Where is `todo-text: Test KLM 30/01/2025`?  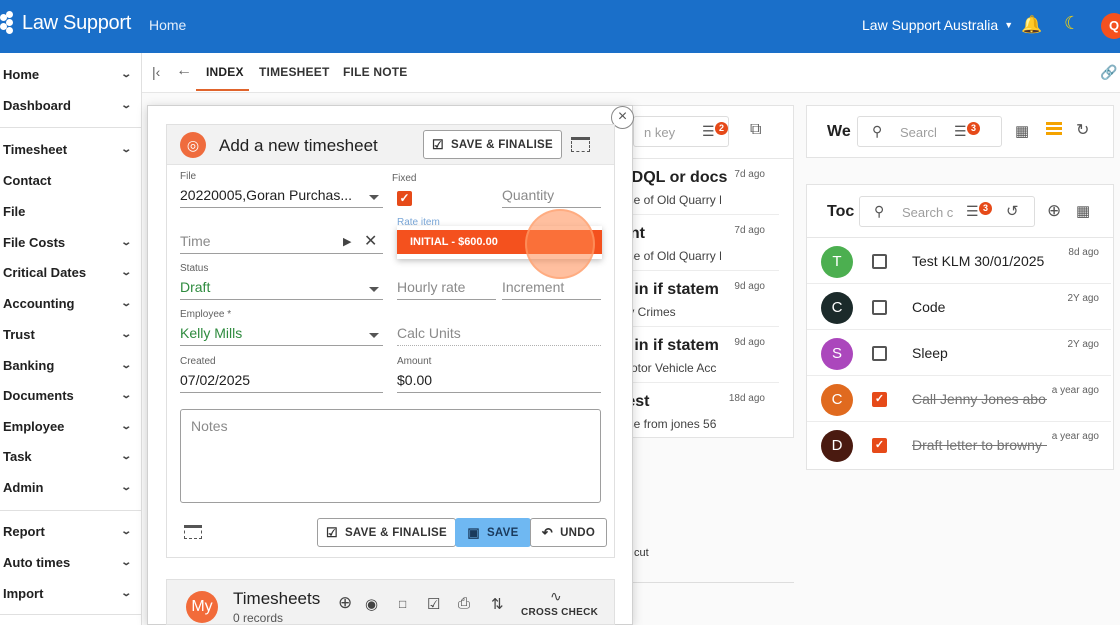
todo-text: Test KLM 30/01/2025 is located at coordinates (978, 261).